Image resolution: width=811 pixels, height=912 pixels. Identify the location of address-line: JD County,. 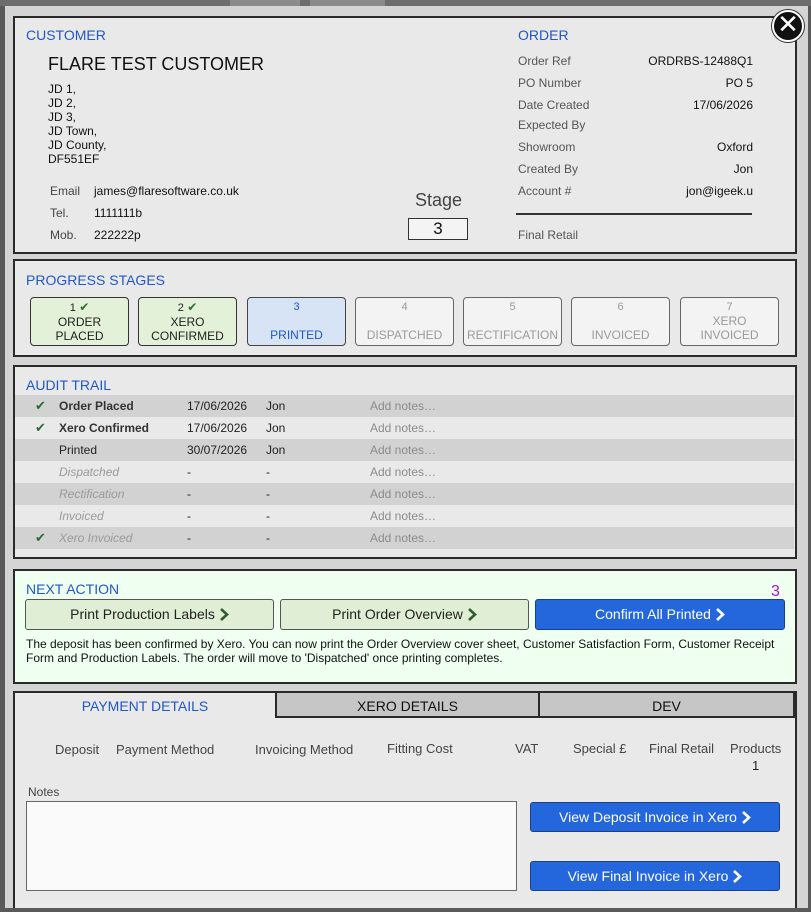
(77, 145).